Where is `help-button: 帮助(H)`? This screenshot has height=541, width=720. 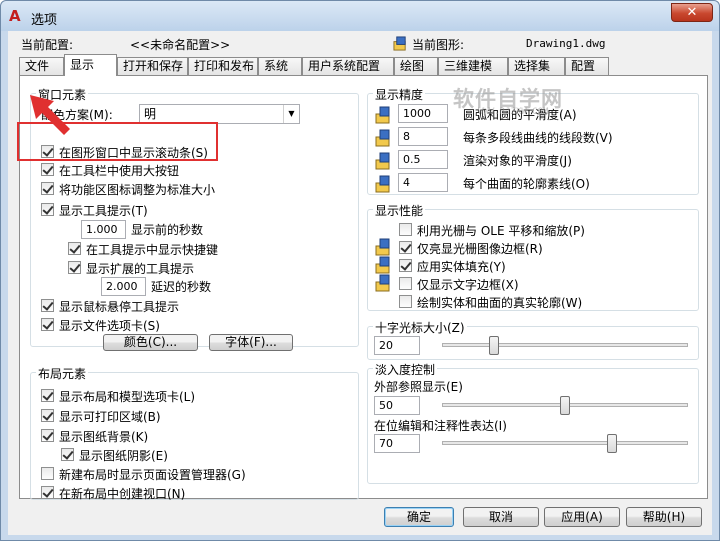
help-button: 帮助(H) is located at coordinates (664, 517).